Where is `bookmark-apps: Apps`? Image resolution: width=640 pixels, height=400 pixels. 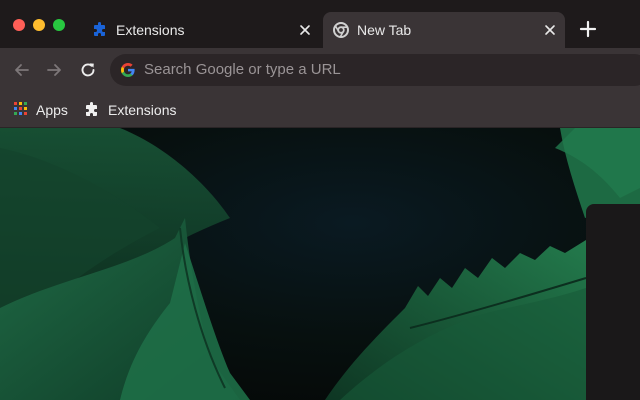
bookmark-apps: Apps is located at coordinates (41, 110).